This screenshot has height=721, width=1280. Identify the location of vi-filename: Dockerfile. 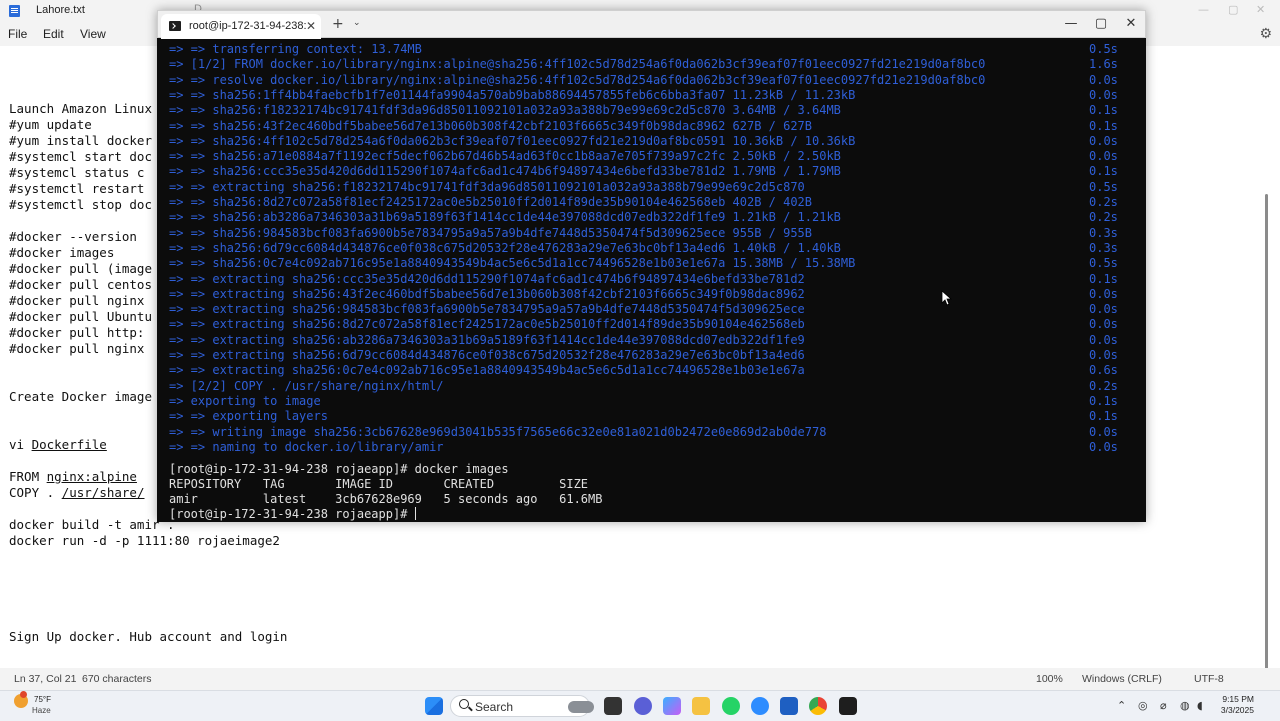
(69, 444).